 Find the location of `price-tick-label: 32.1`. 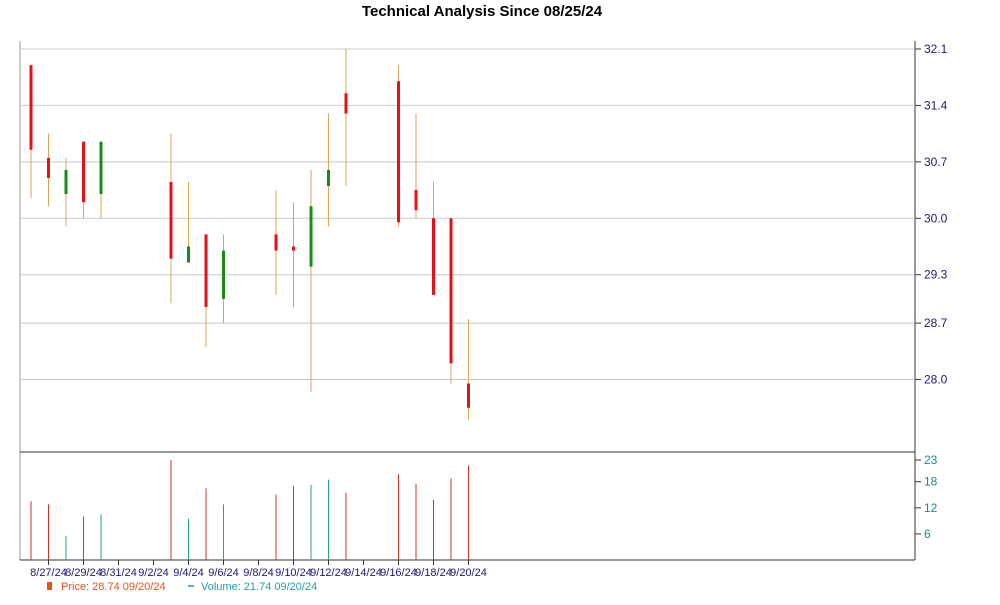

price-tick-label: 32.1 is located at coordinates (936, 49).